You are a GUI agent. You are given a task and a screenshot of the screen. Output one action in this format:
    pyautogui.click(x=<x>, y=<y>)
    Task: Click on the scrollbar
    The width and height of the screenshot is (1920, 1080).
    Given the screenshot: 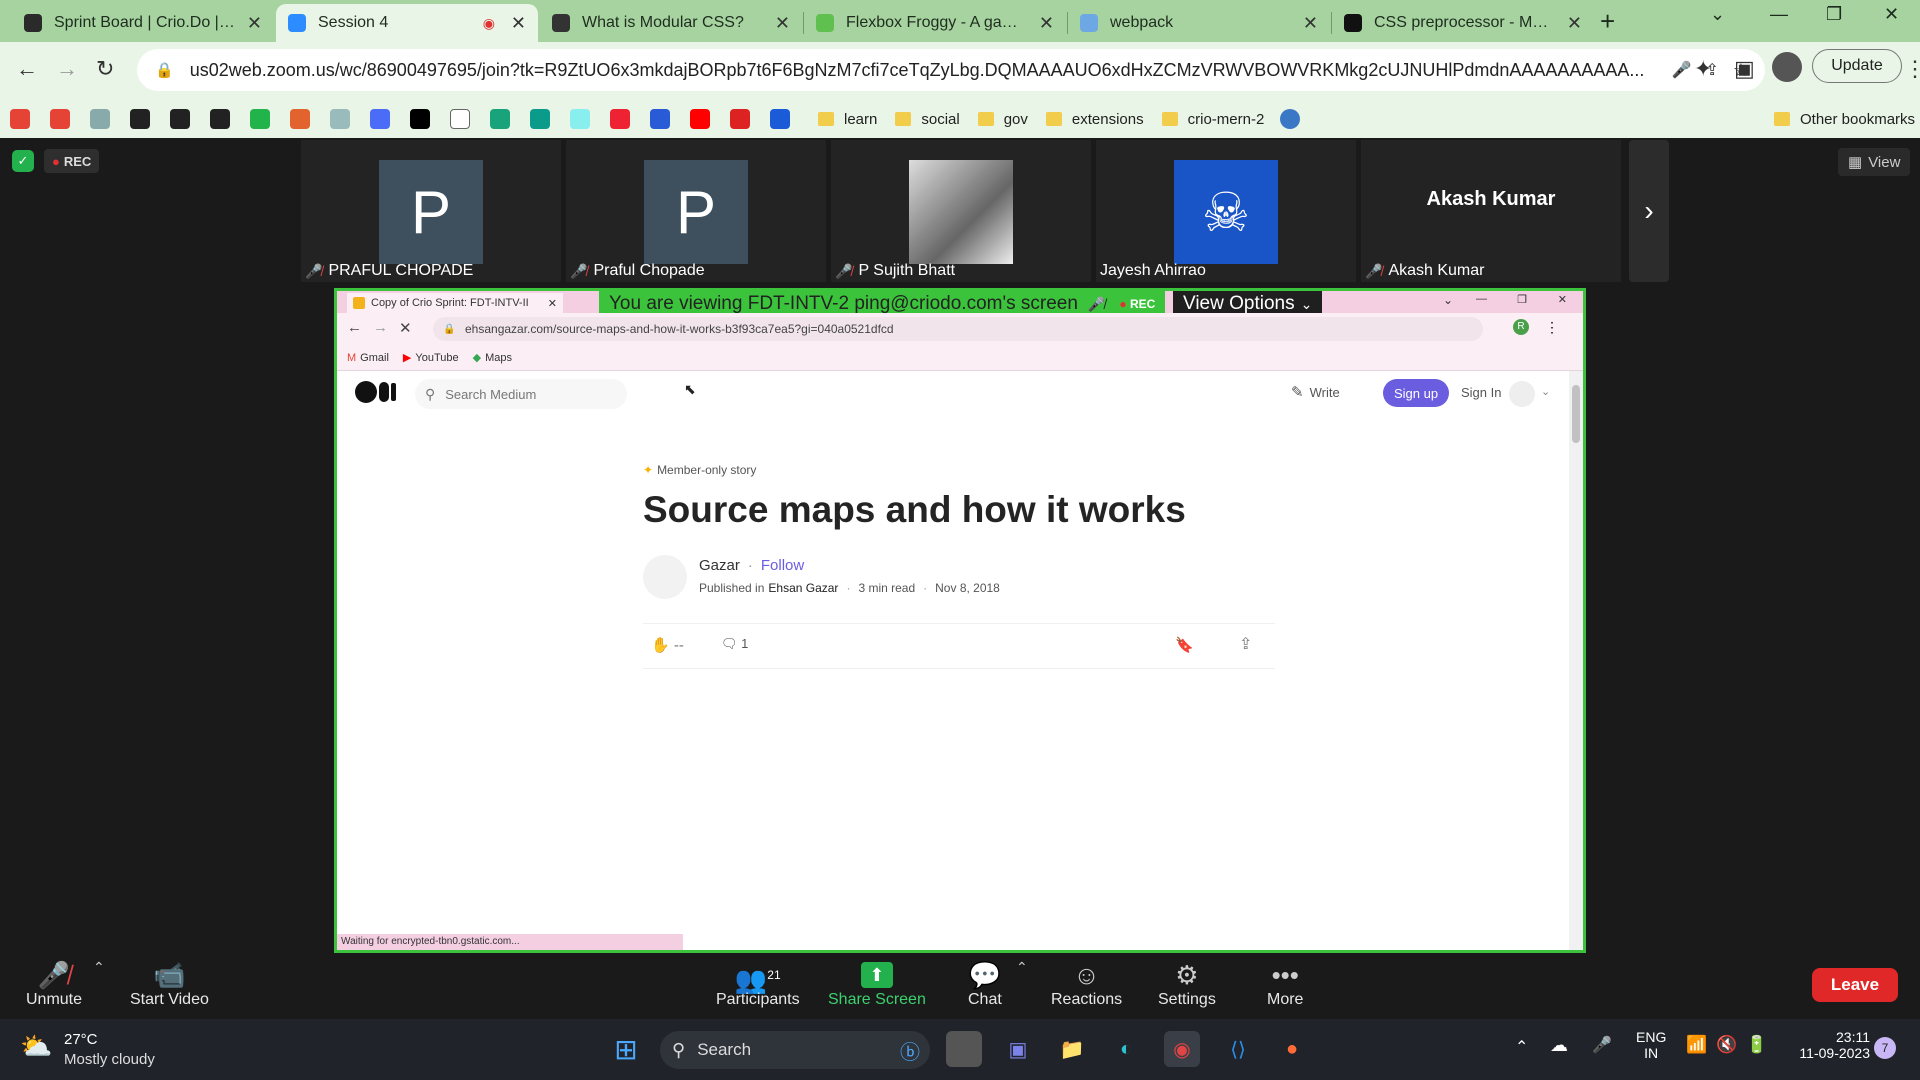 What is the action you would take?
    pyautogui.click(x=1576, y=660)
    